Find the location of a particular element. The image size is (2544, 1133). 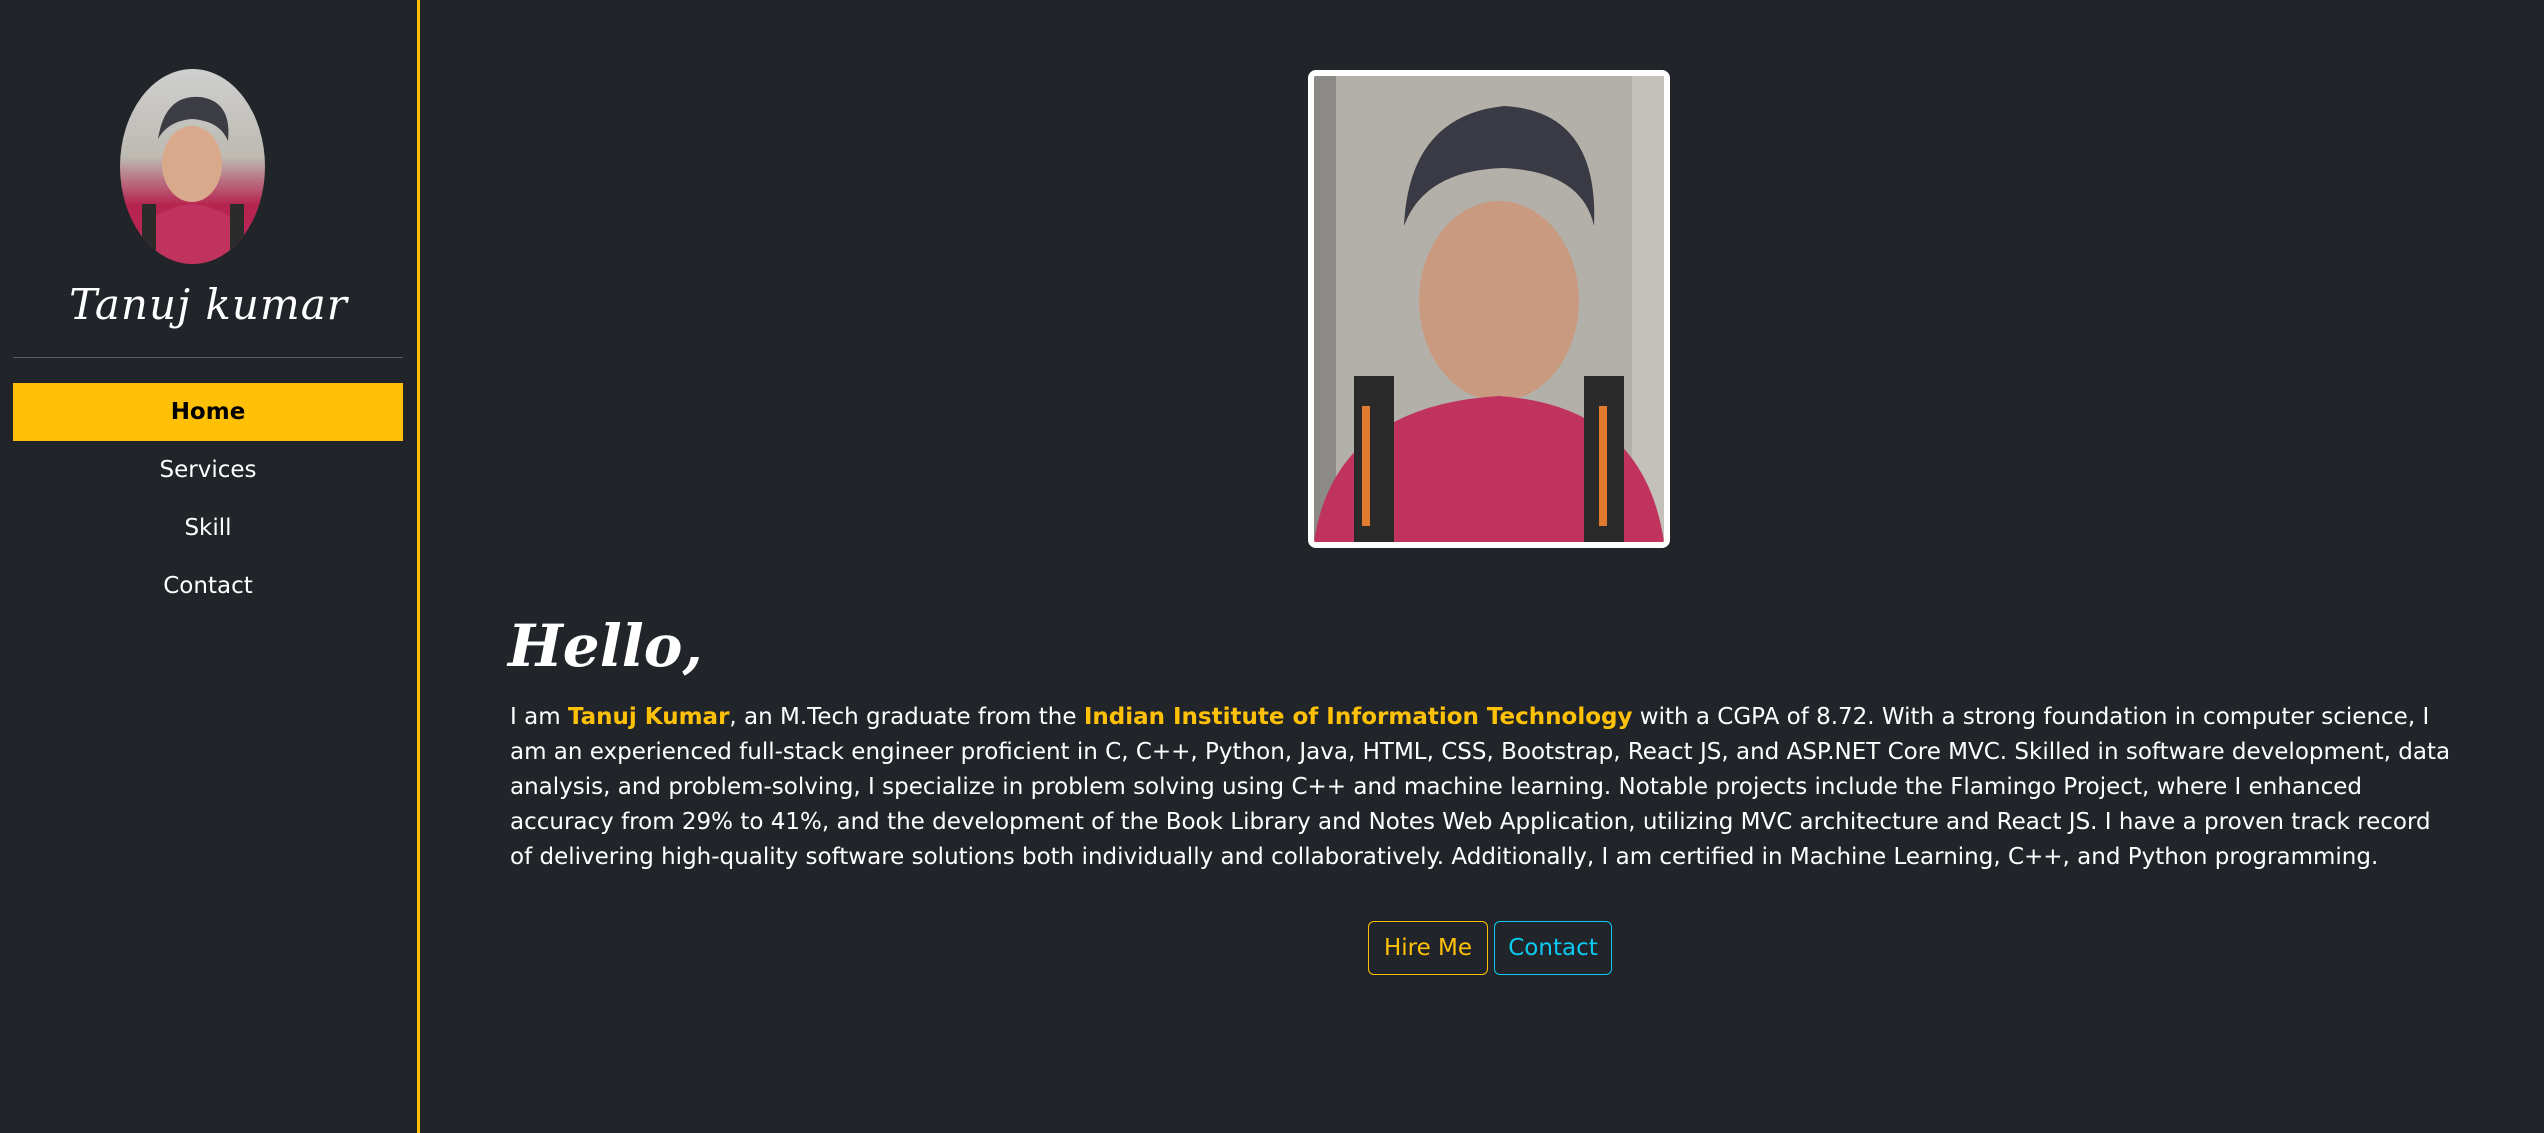

sidebar-nav: Home Services Skill Contact is located at coordinates (208, 499).